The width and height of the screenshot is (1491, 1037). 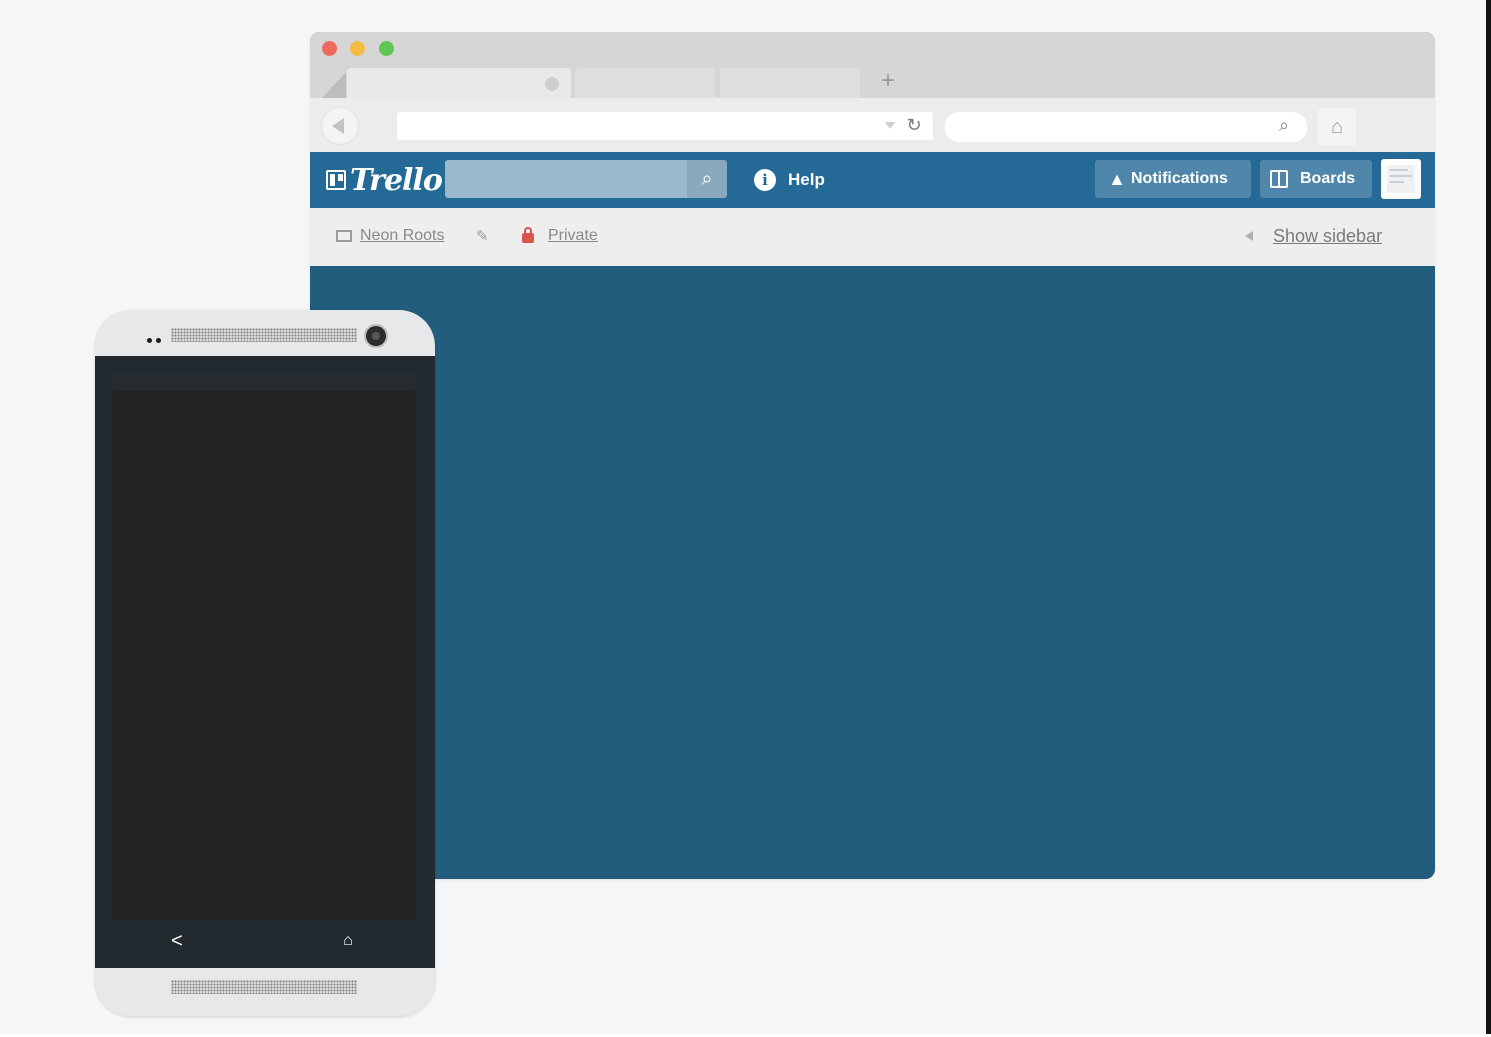 I want to click on phone-speaker-bottom, so click(x=264, y=987).